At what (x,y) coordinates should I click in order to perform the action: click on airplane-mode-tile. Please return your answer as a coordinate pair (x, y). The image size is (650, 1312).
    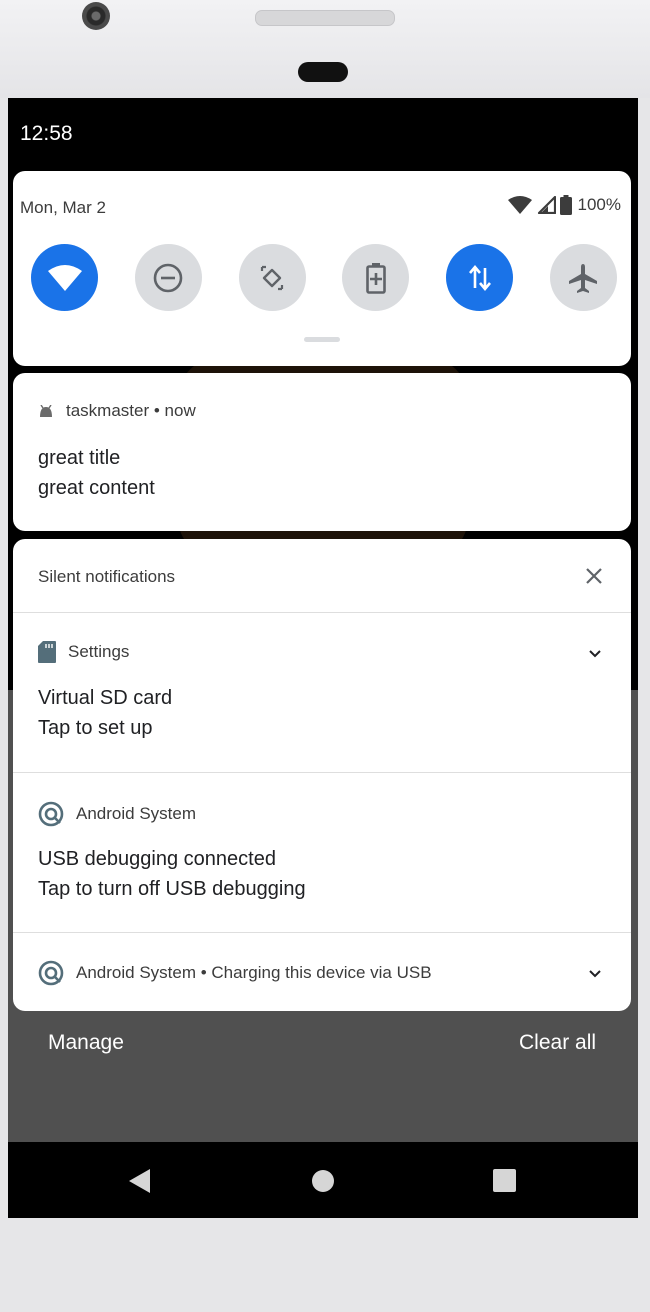
    Looking at the image, I should click on (583, 277).